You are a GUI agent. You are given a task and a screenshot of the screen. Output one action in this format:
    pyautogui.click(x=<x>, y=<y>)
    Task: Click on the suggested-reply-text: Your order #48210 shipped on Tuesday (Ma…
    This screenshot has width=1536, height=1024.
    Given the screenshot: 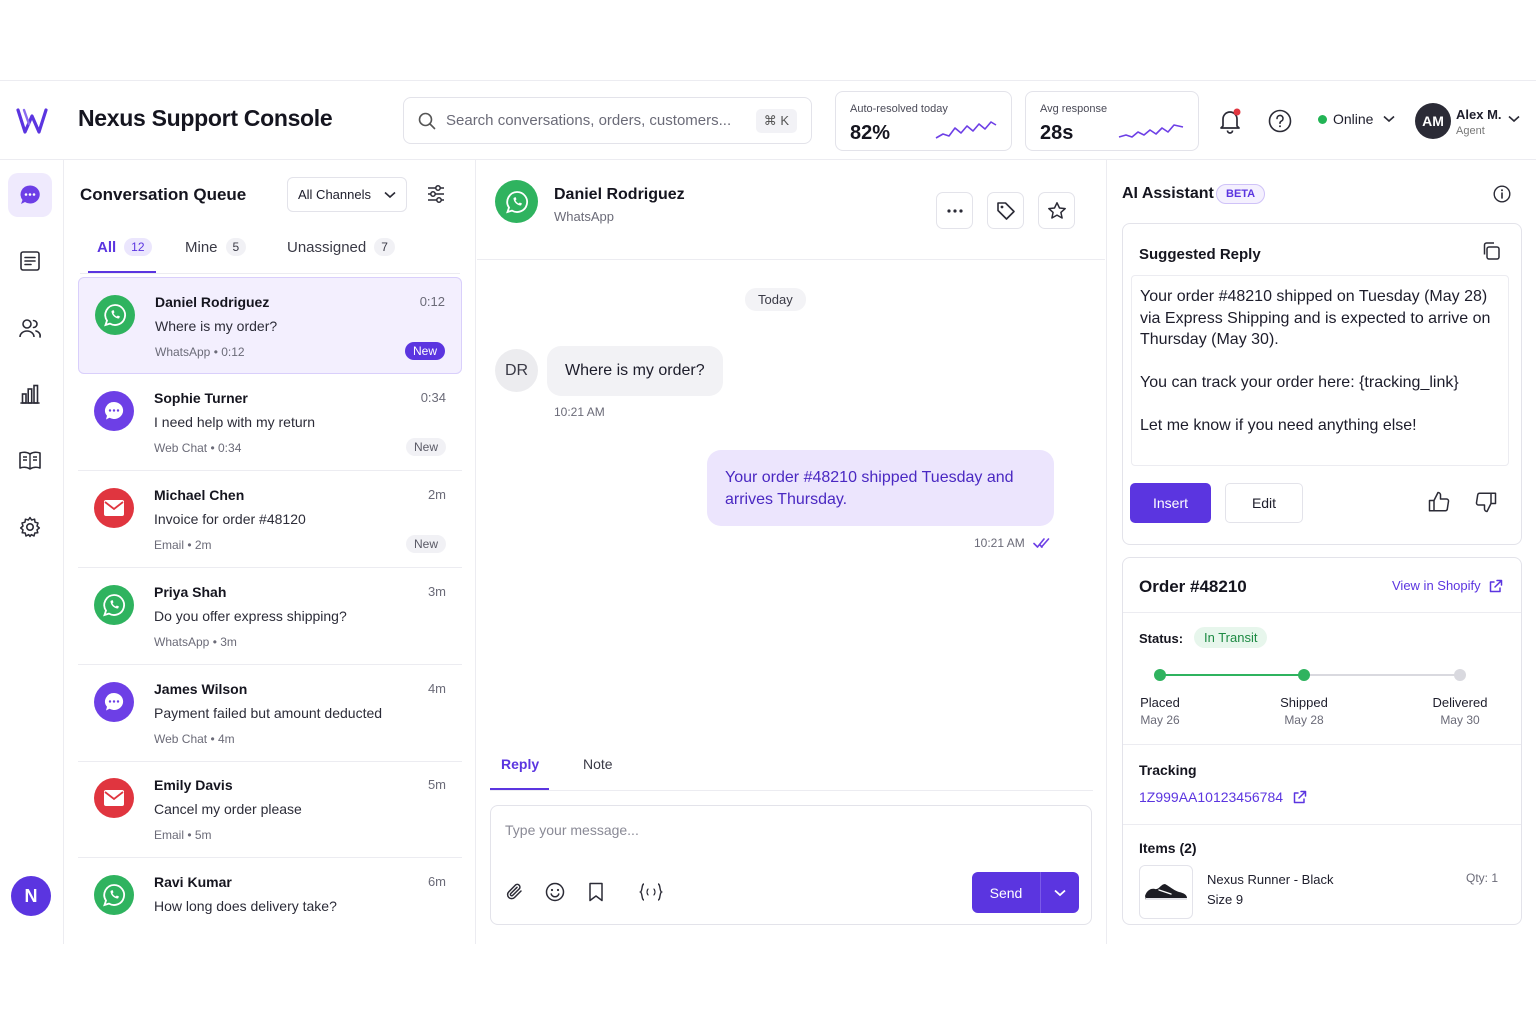 What is the action you would take?
    pyautogui.click(x=1320, y=370)
    